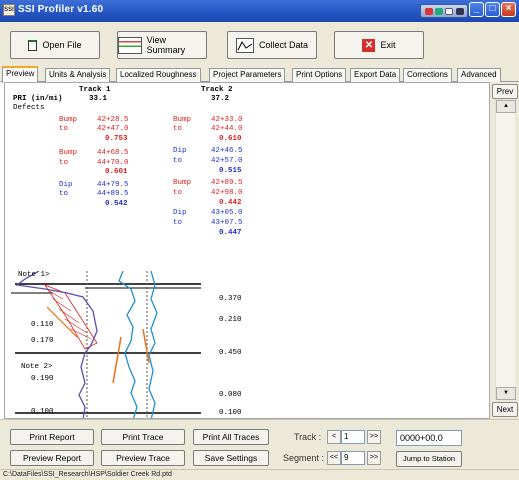 Image resolution: width=519 pixels, height=480 pixels. What do you see at coordinates (78, 75) in the screenshot?
I see `tab-units-analysis: Units & Analysis` at bounding box center [78, 75].